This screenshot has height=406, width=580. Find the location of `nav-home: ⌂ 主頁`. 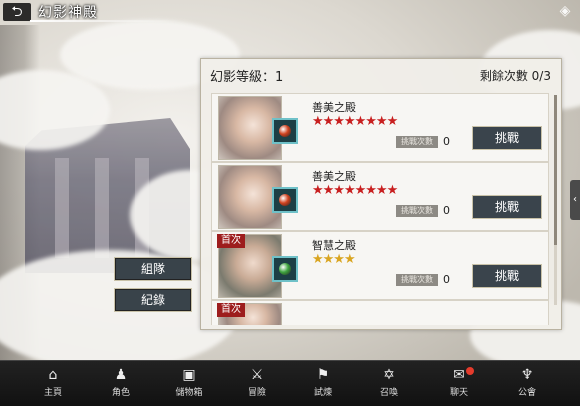

nav-home: ⌂ 主頁 is located at coordinates (53, 383).